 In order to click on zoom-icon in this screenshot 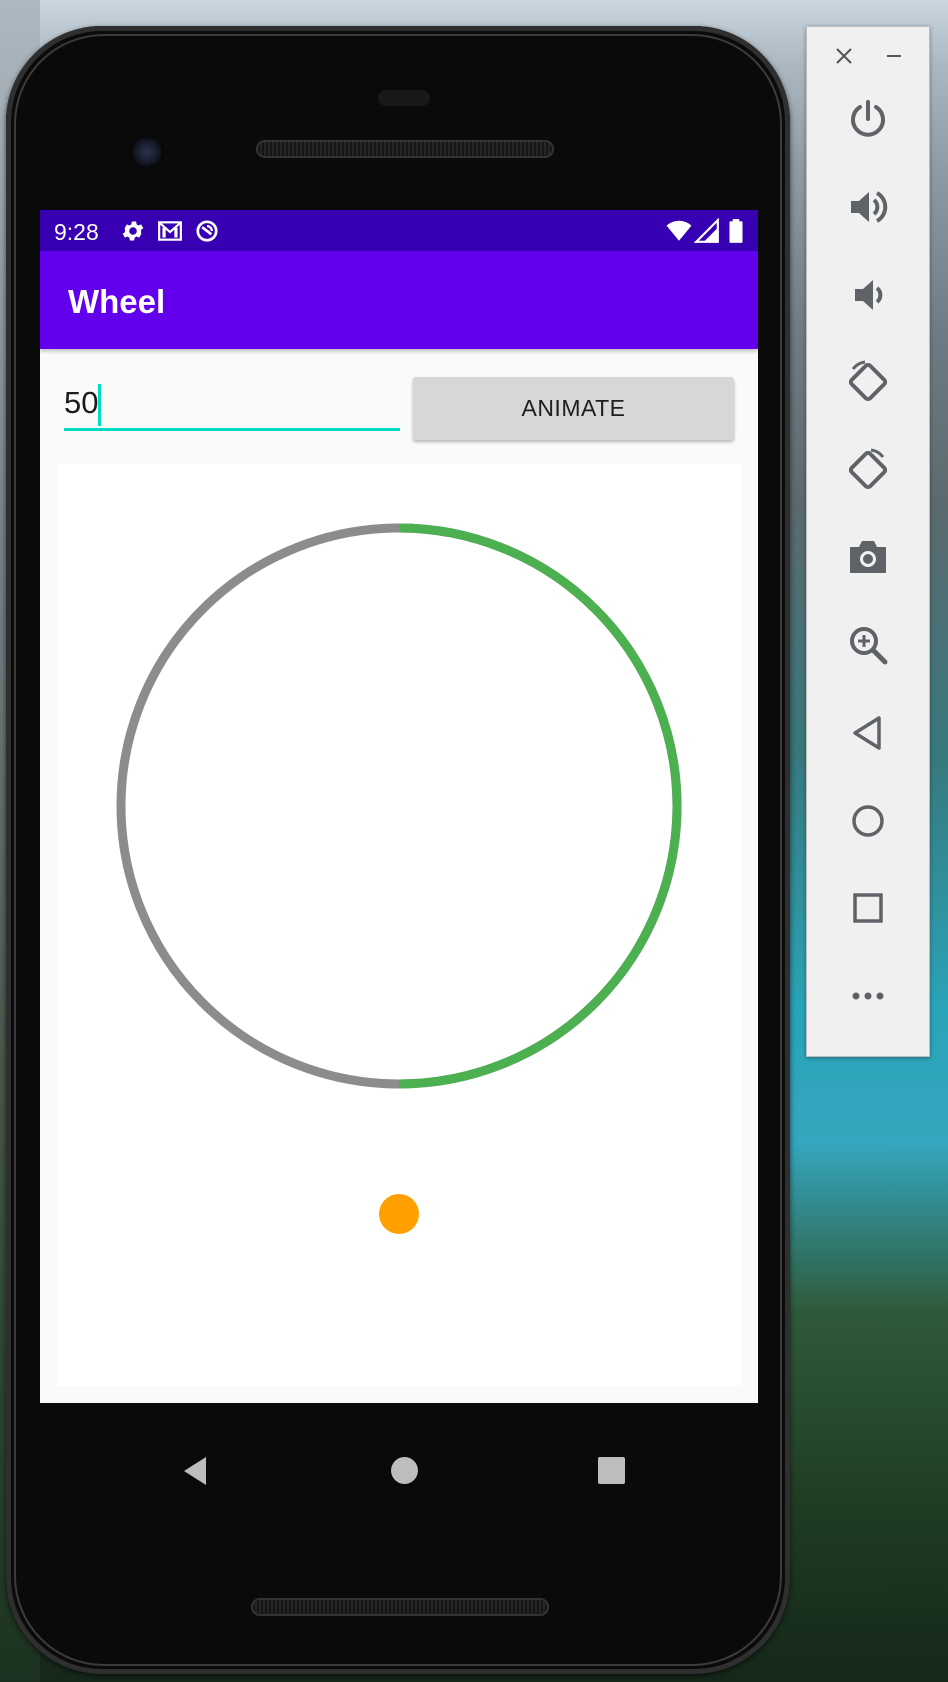, I will do `click(869, 646)`.